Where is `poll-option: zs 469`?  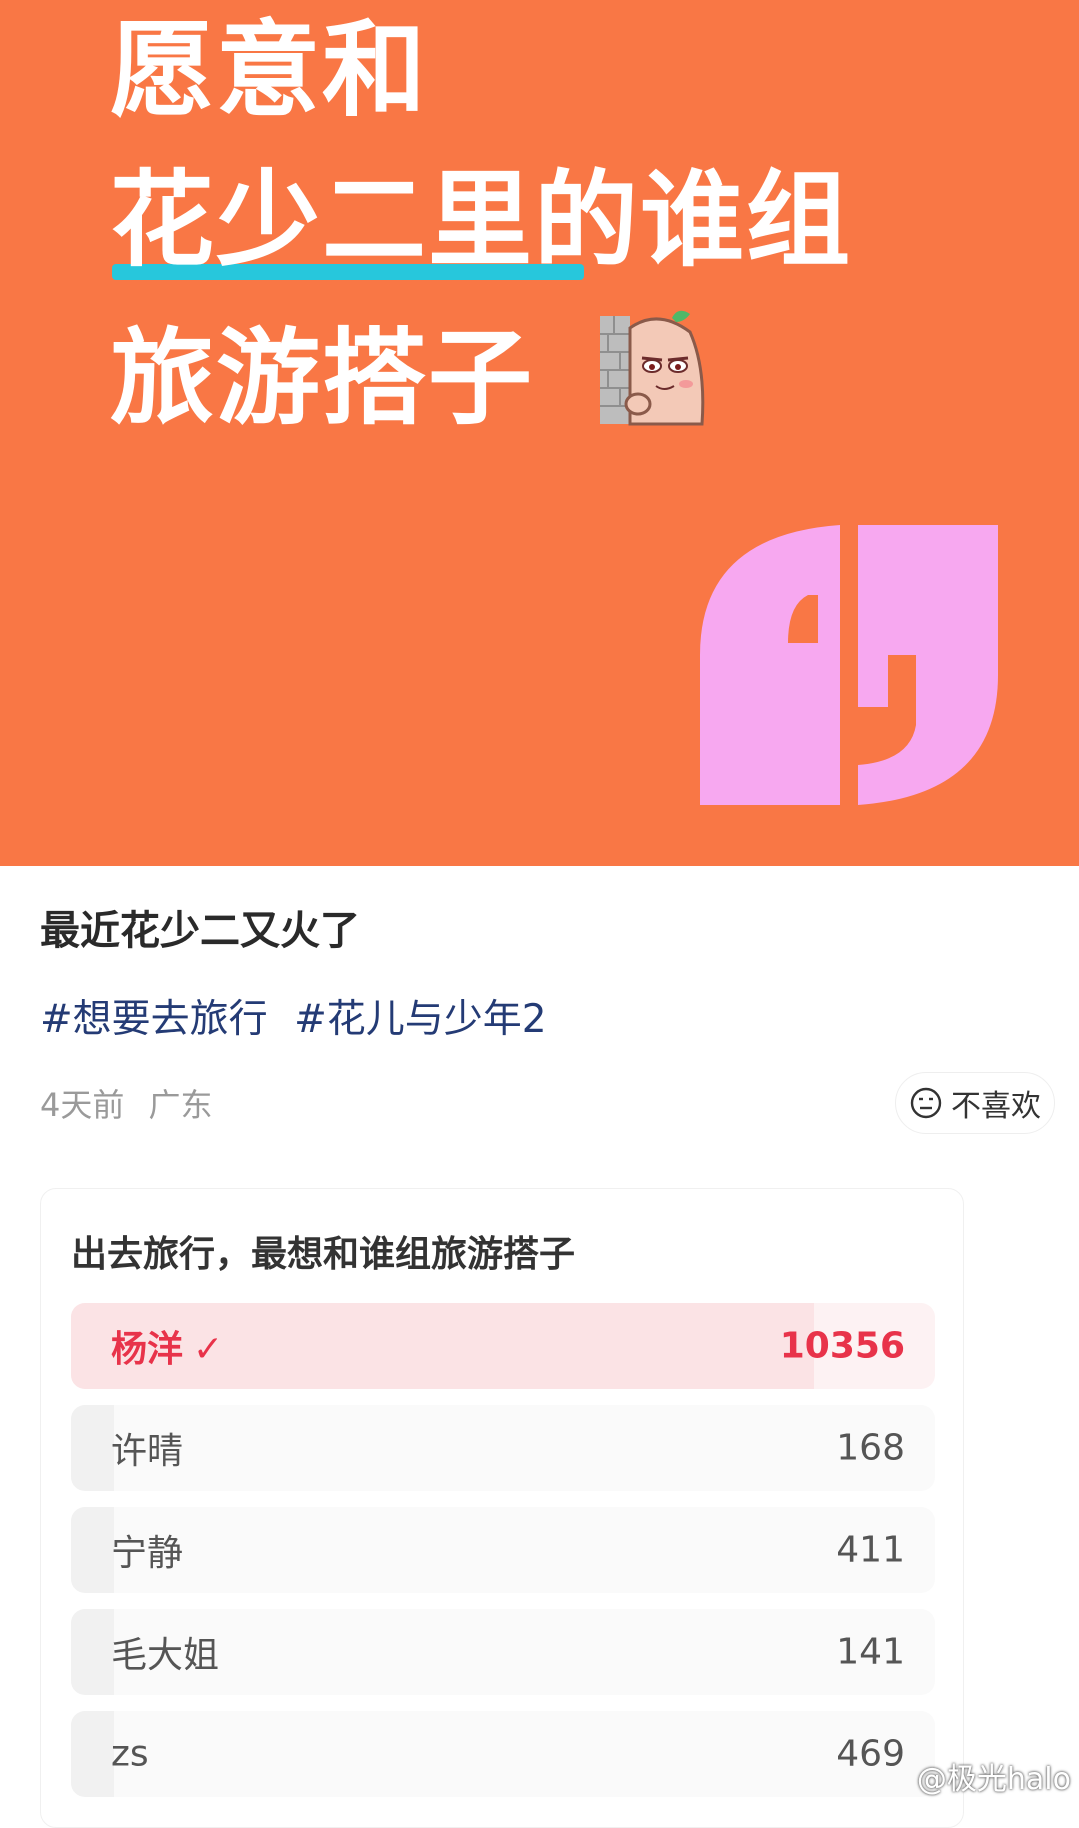
poll-option: zs 469 is located at coordinates (503, 1754).